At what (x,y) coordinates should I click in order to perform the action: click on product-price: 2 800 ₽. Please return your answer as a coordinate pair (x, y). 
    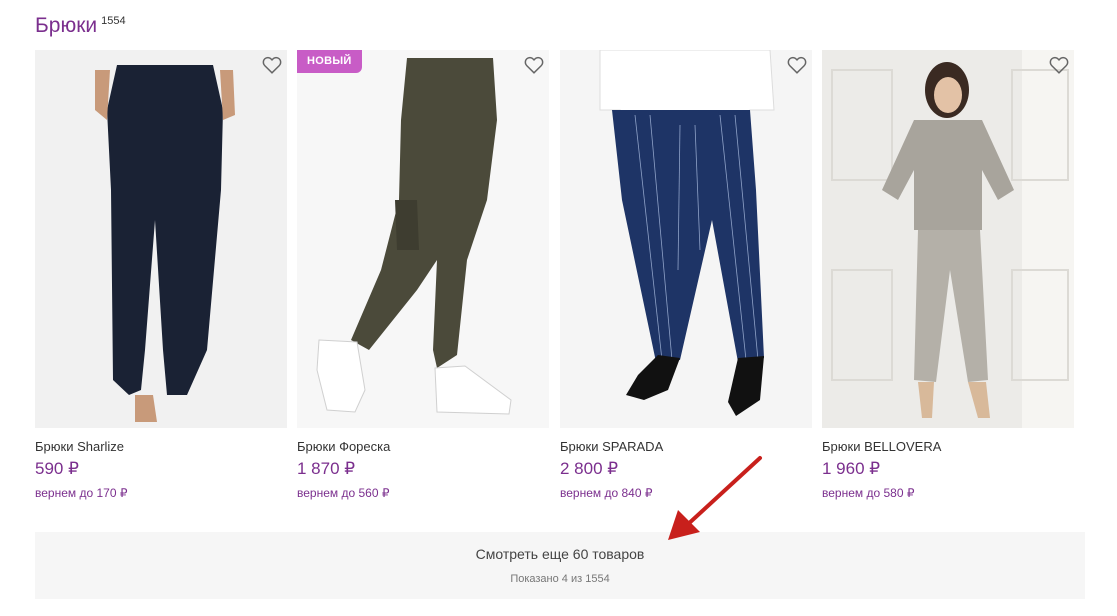
    Looking at the image, I should click on (589, 468).